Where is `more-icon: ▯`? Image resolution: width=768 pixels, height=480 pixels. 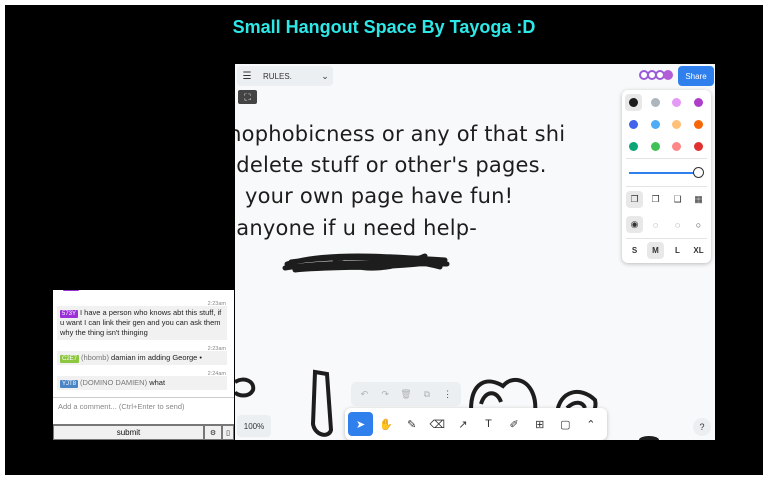
more-icon: ▯ is located at coordinates (228, 432).